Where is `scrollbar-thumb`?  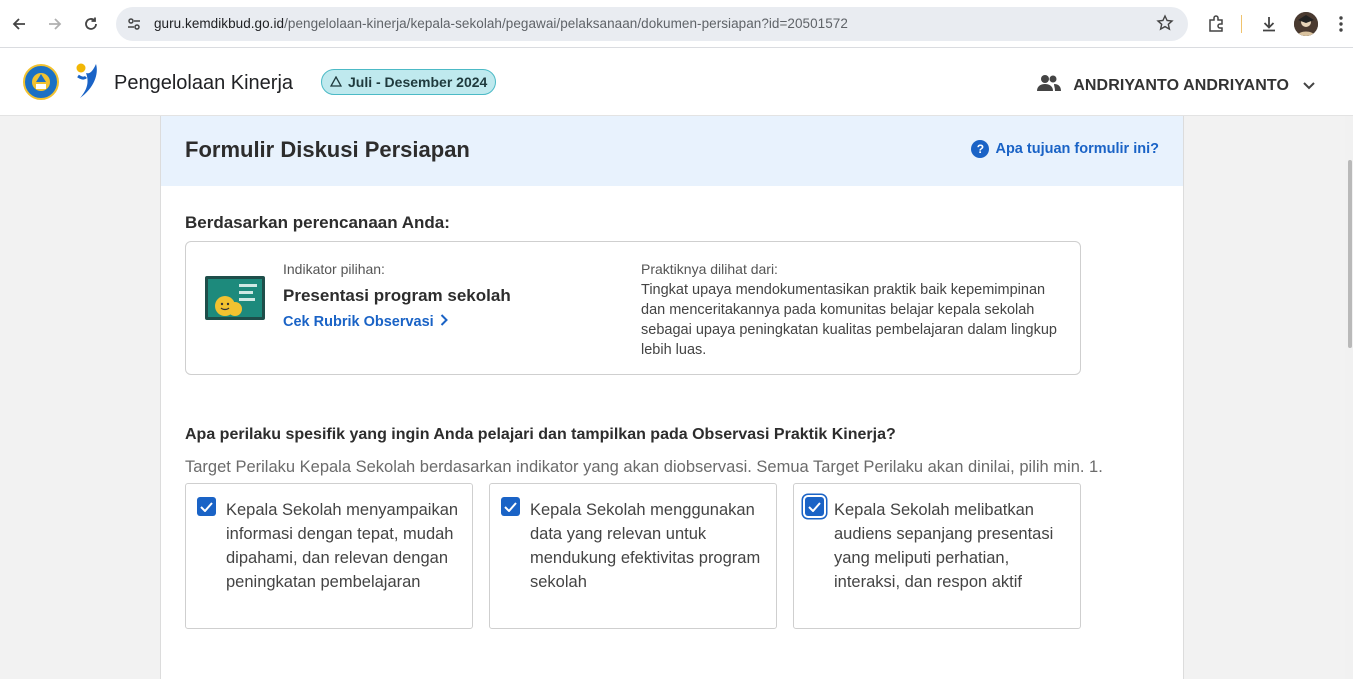
scrollbar-thumb is located at coordinates (1350, 254).